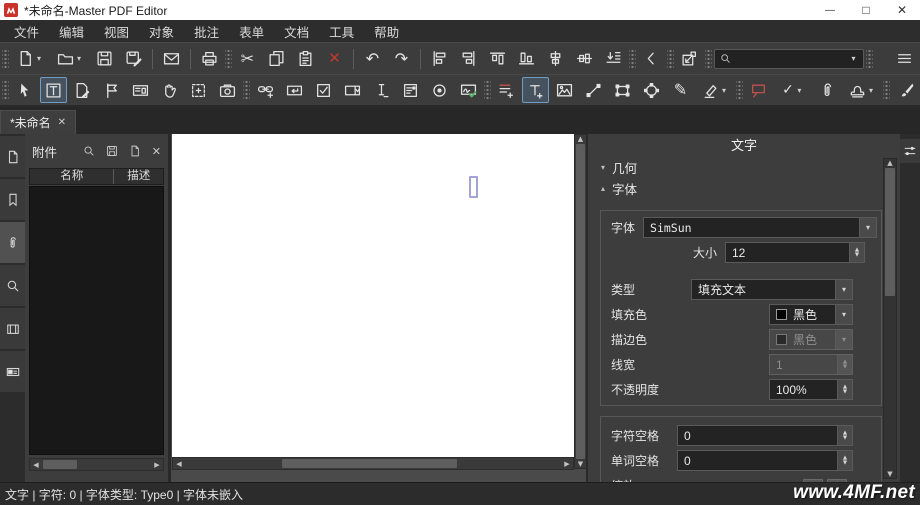 This screenshot has height=505, width=920. I want to click on search-box: ▾, so click(789, 58).